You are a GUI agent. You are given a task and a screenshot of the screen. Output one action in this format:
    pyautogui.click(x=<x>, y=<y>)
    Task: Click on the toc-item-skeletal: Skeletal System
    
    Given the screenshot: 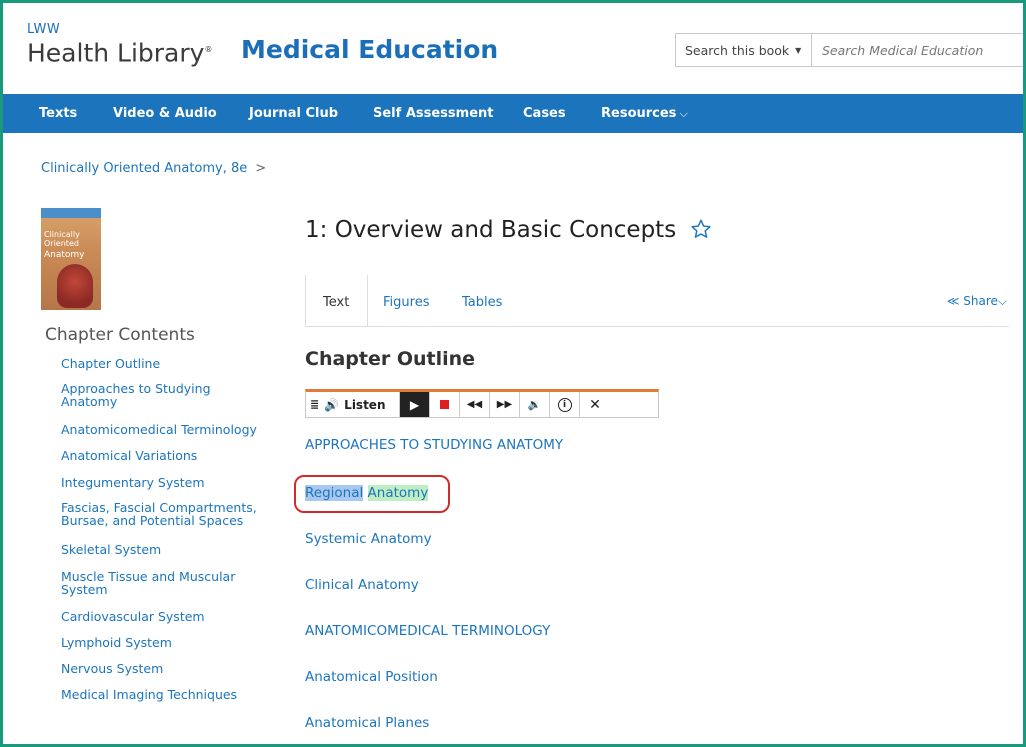 What is the action you would take?
    pyautogui.click(x=111, y=549)
    